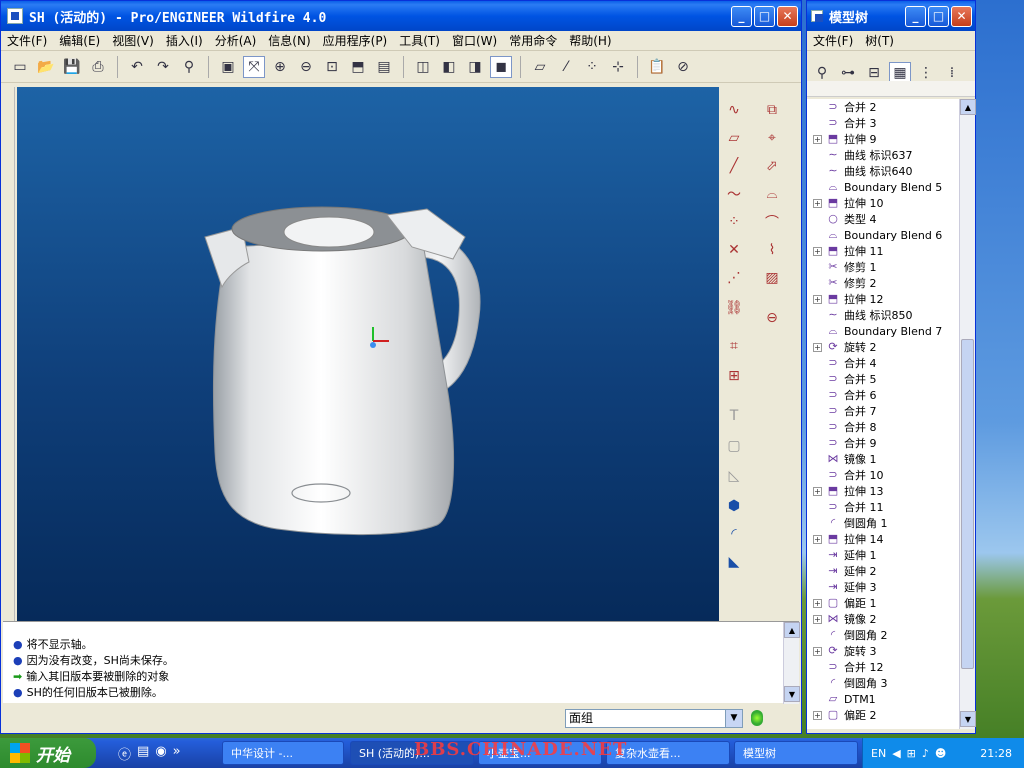  I want to click on tree-item: ⊃ 合并 6, so click(885, 395).